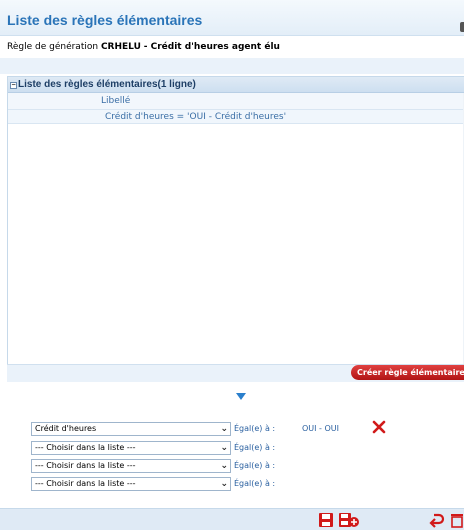  I want to click on rule-code: CRHELU, so click(120, 47).